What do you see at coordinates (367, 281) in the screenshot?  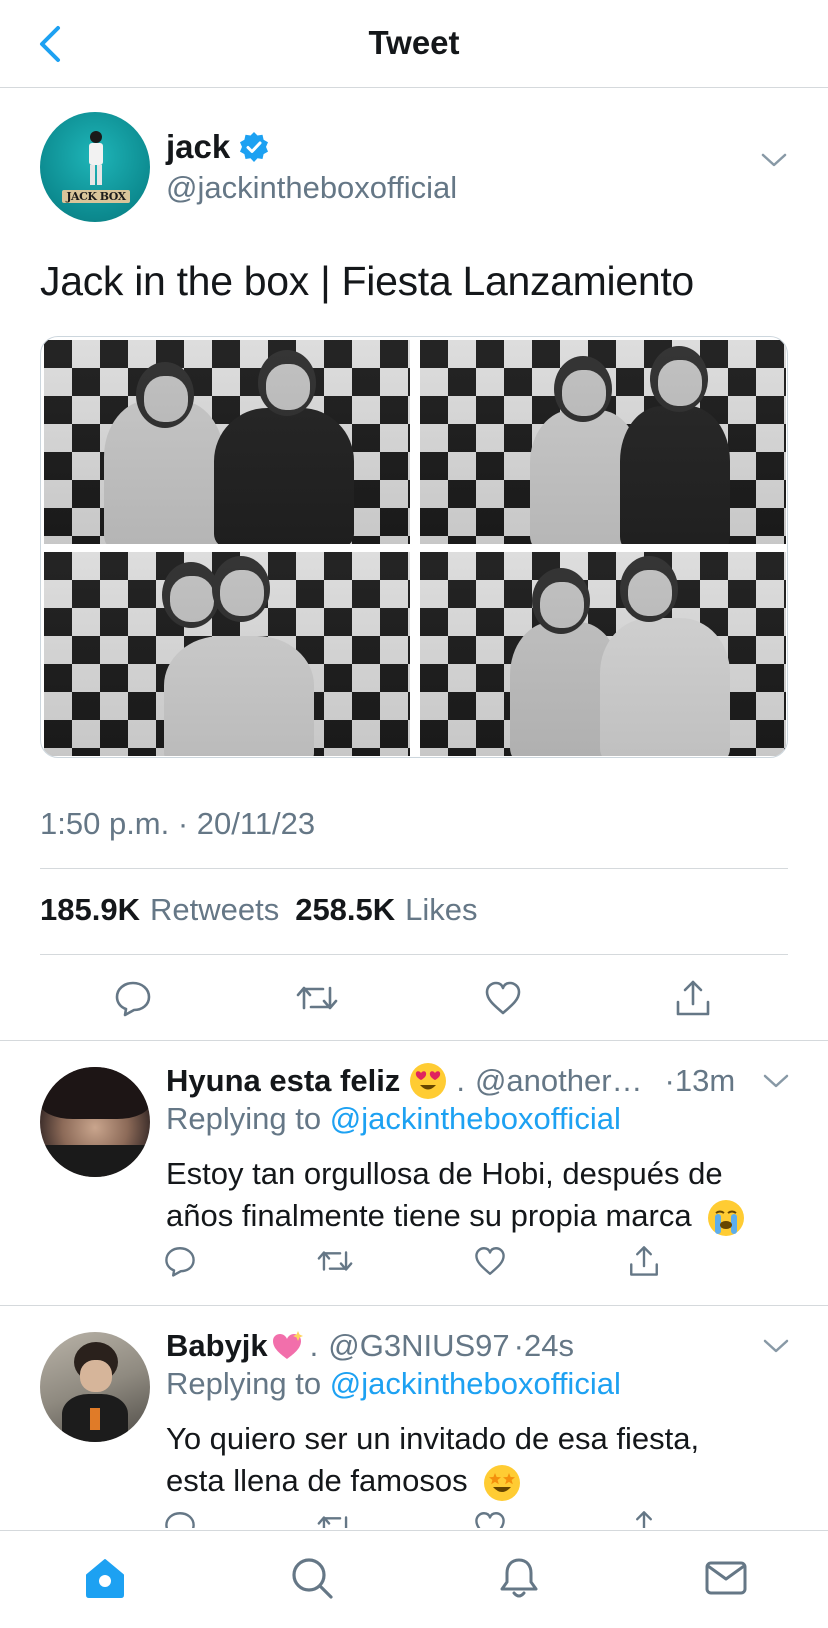 I see `tweet-text: Jack in the box | Fiesta Lanzamiento` at bounding box center [367, 281].